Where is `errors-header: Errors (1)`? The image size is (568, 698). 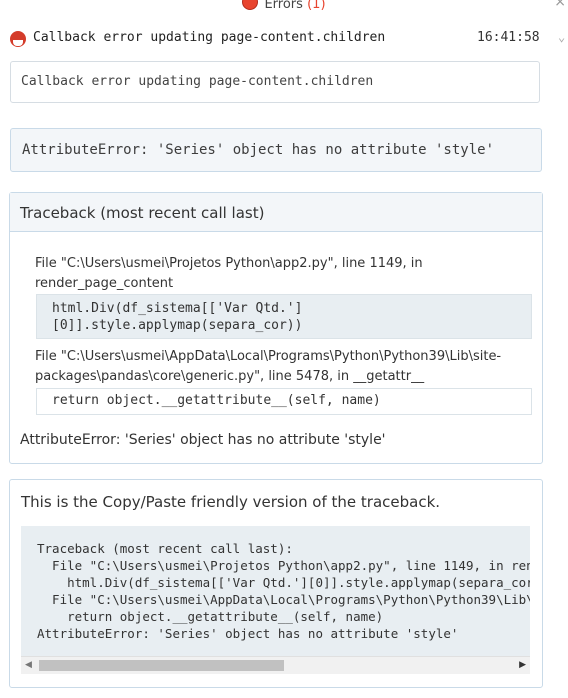 errors-header: Errors (1) is located at coordinates (284, 6).